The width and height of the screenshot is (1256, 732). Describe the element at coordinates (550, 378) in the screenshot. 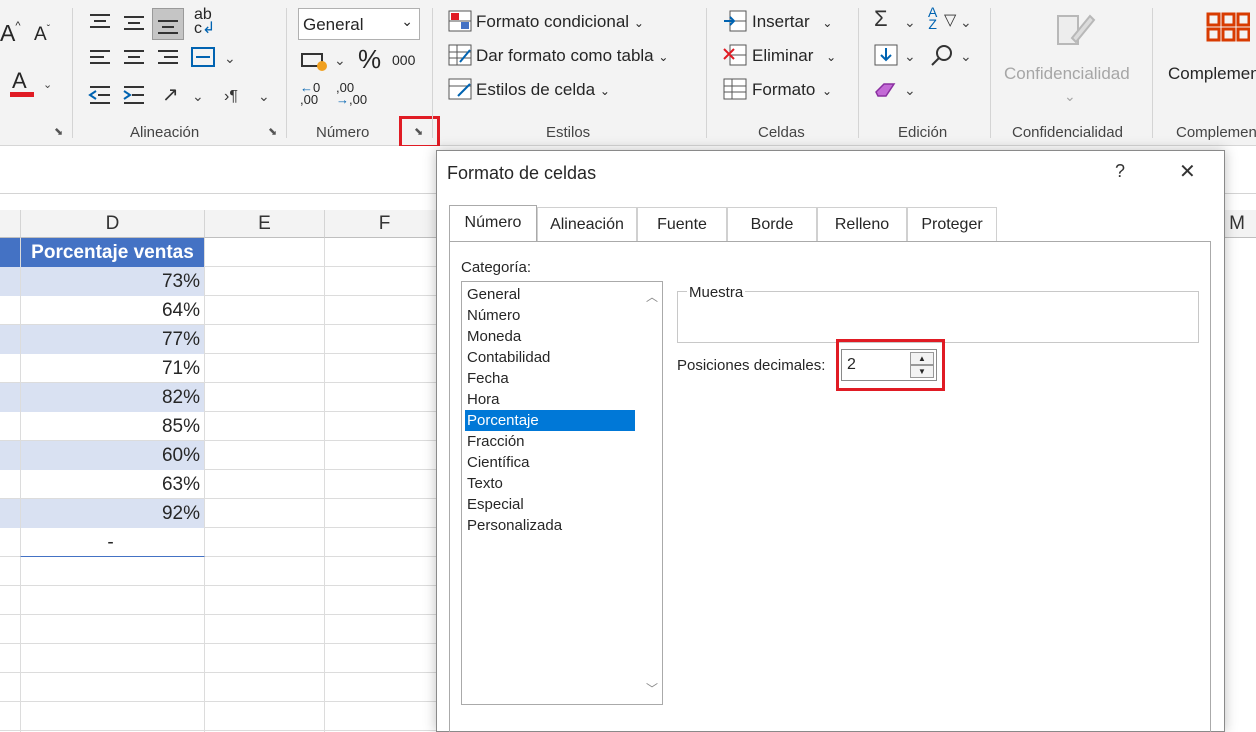

I see `category-item: Fecha` at that location.